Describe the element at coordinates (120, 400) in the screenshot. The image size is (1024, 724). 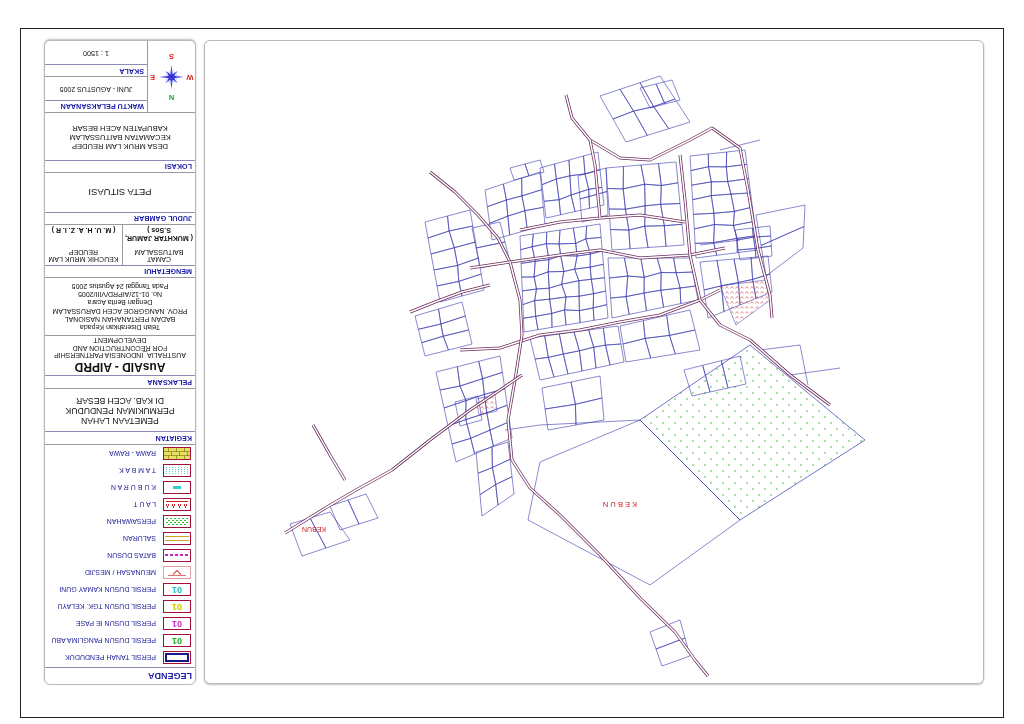
I see `project-title-line: DI KAB. ACEH BESAR` at that location.